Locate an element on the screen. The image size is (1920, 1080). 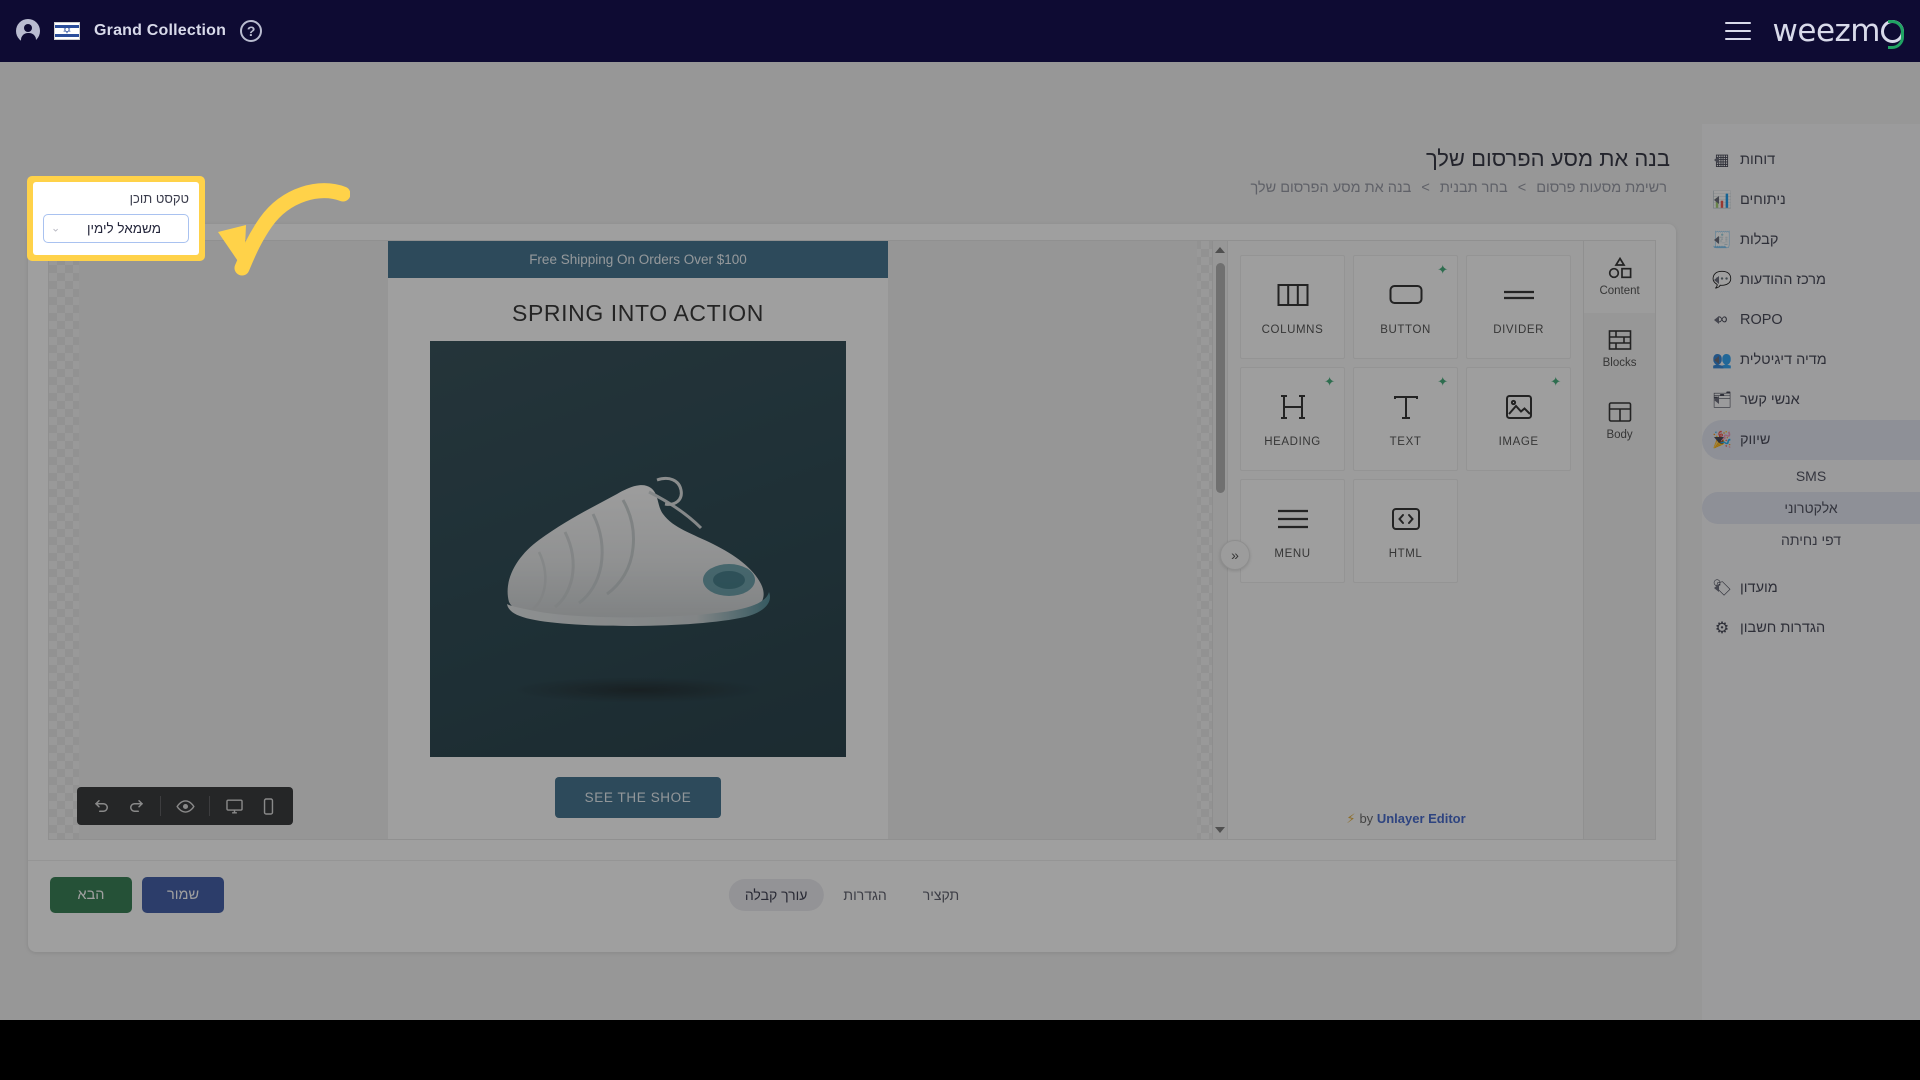
card-footer: עורך קבלה הגדרות תקציר הבא שמור is located at coordinates (852, 906).